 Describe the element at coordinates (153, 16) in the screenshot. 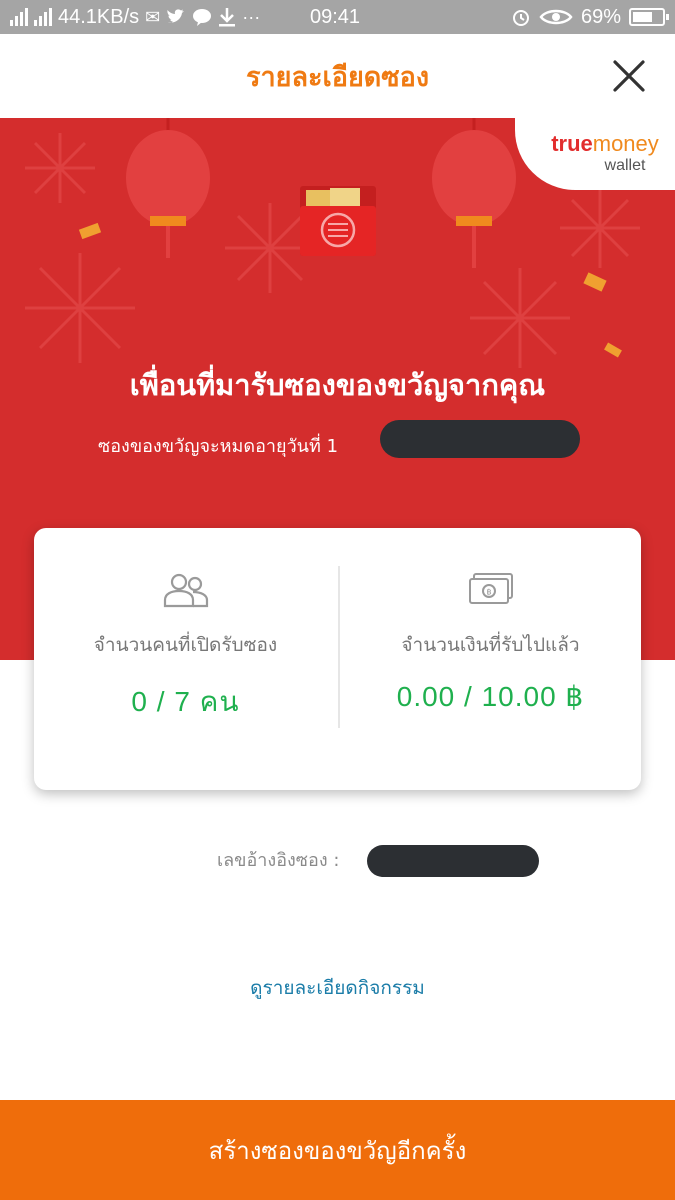

I see `mail-icon: ✉` at that location.